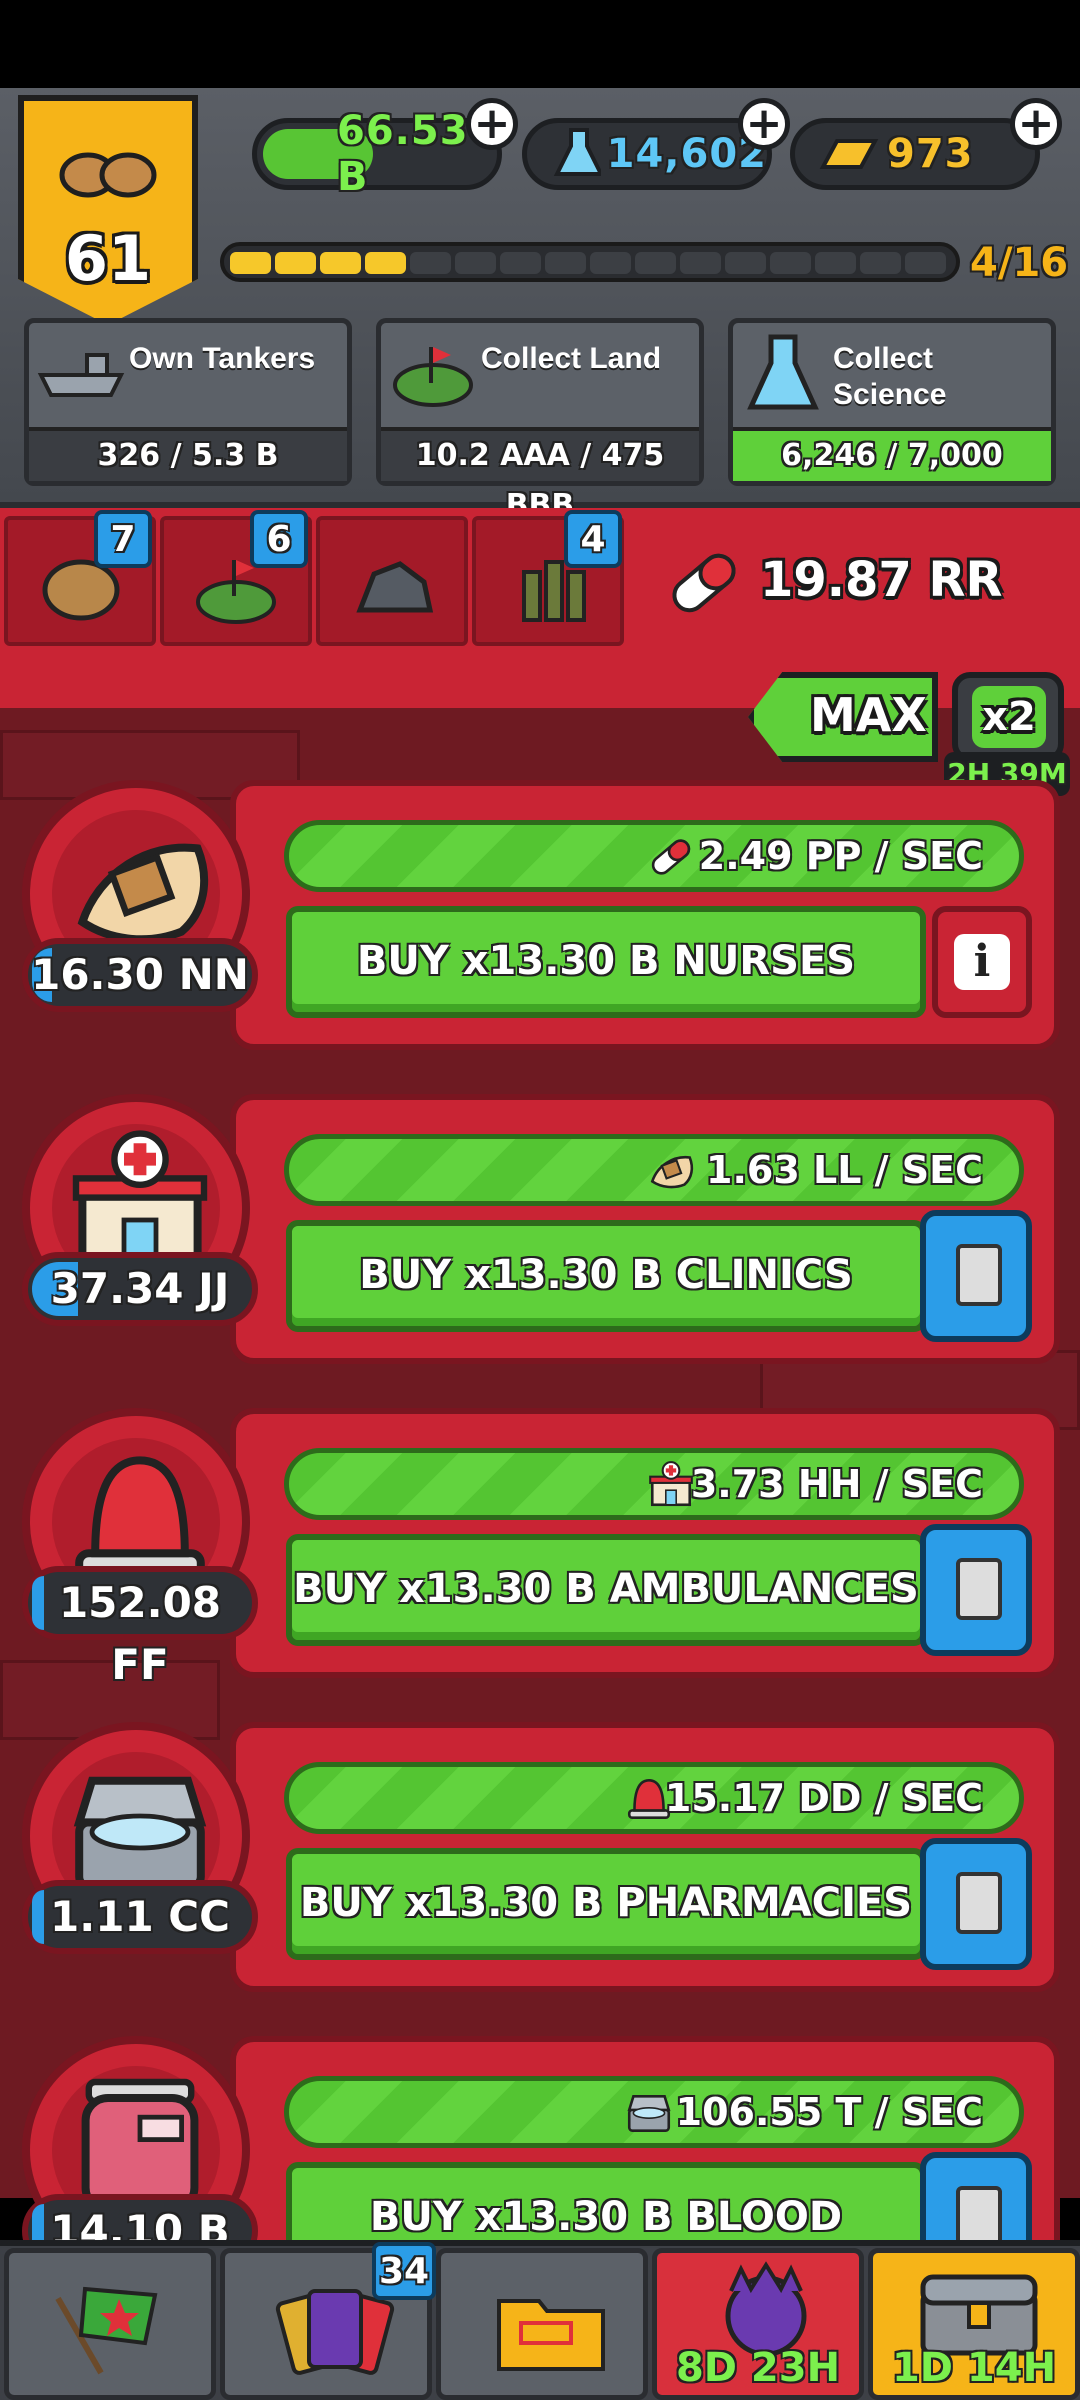  I want to click on nav-flag-button, so click(110, 2324).